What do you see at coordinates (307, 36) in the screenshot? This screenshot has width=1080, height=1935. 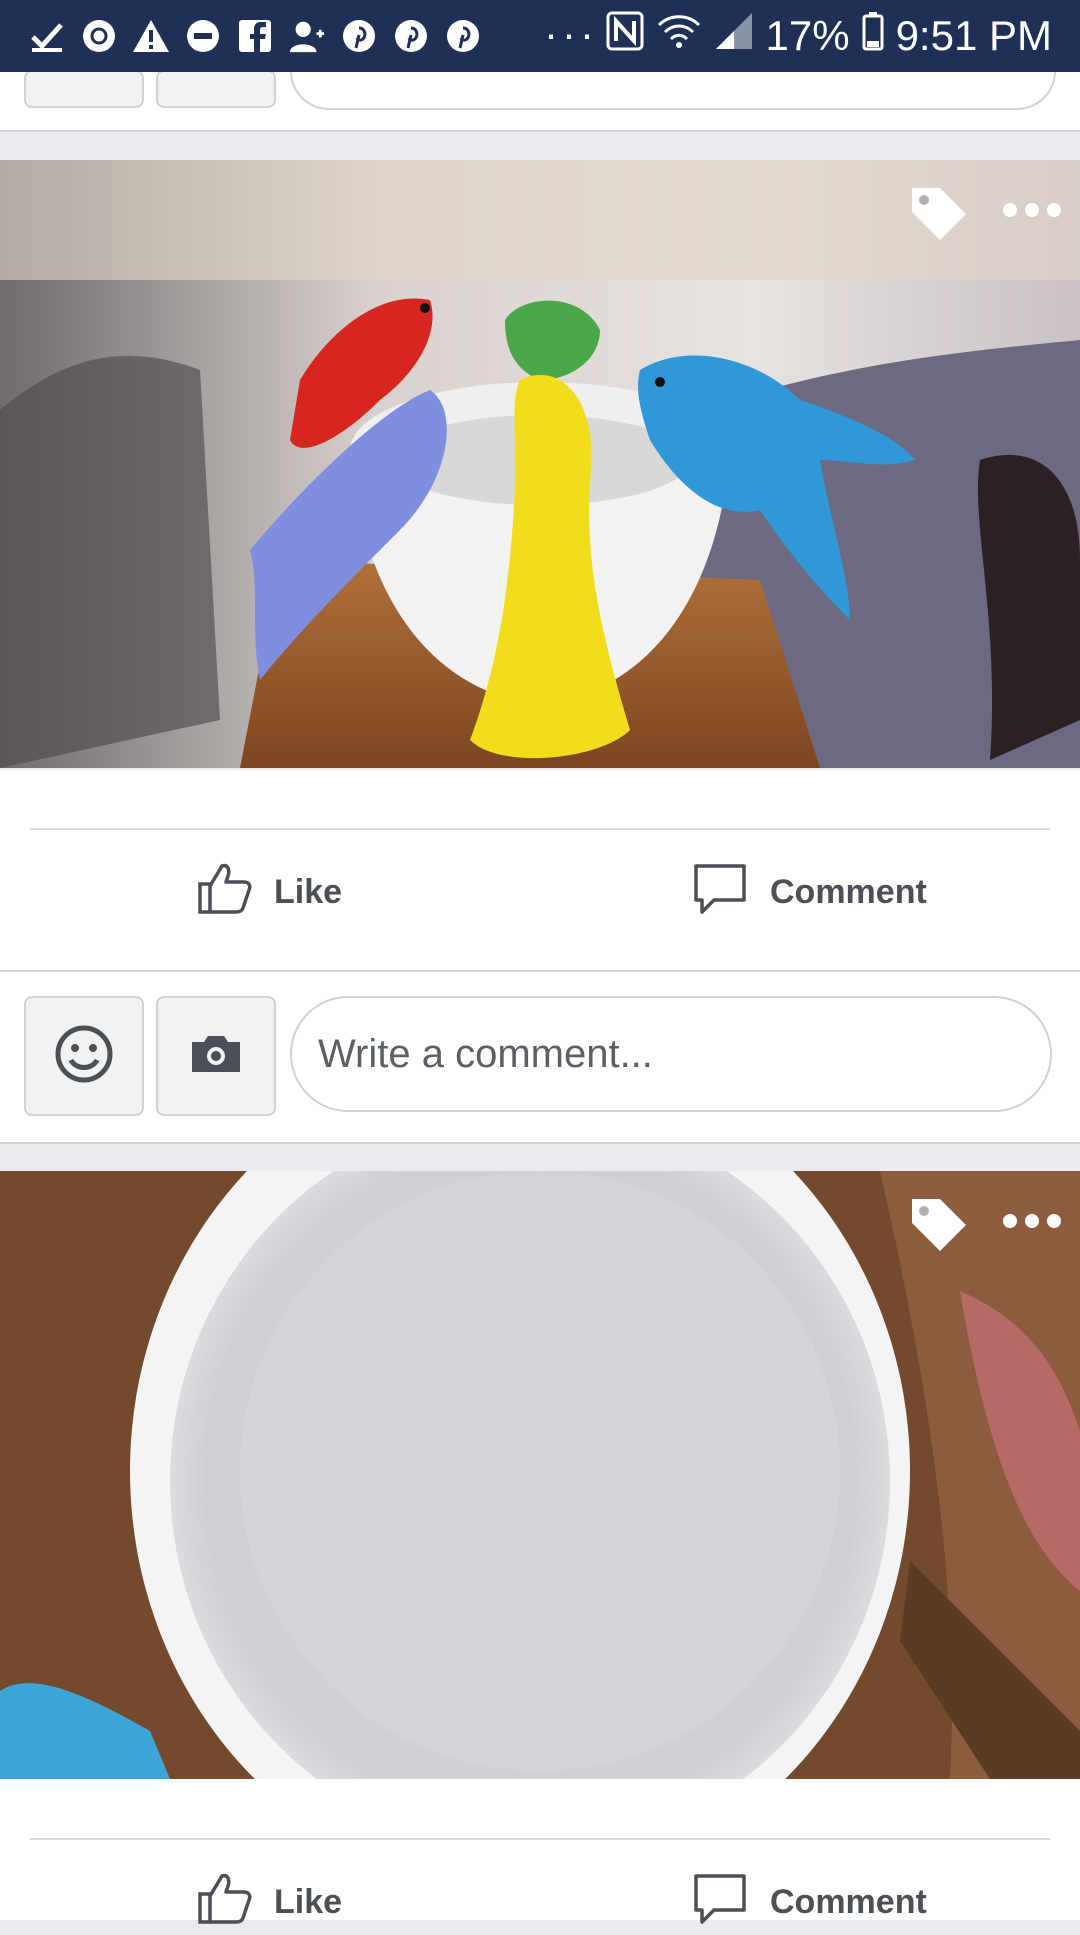 I see `add-person-icon` at bounding box center [307, 36].